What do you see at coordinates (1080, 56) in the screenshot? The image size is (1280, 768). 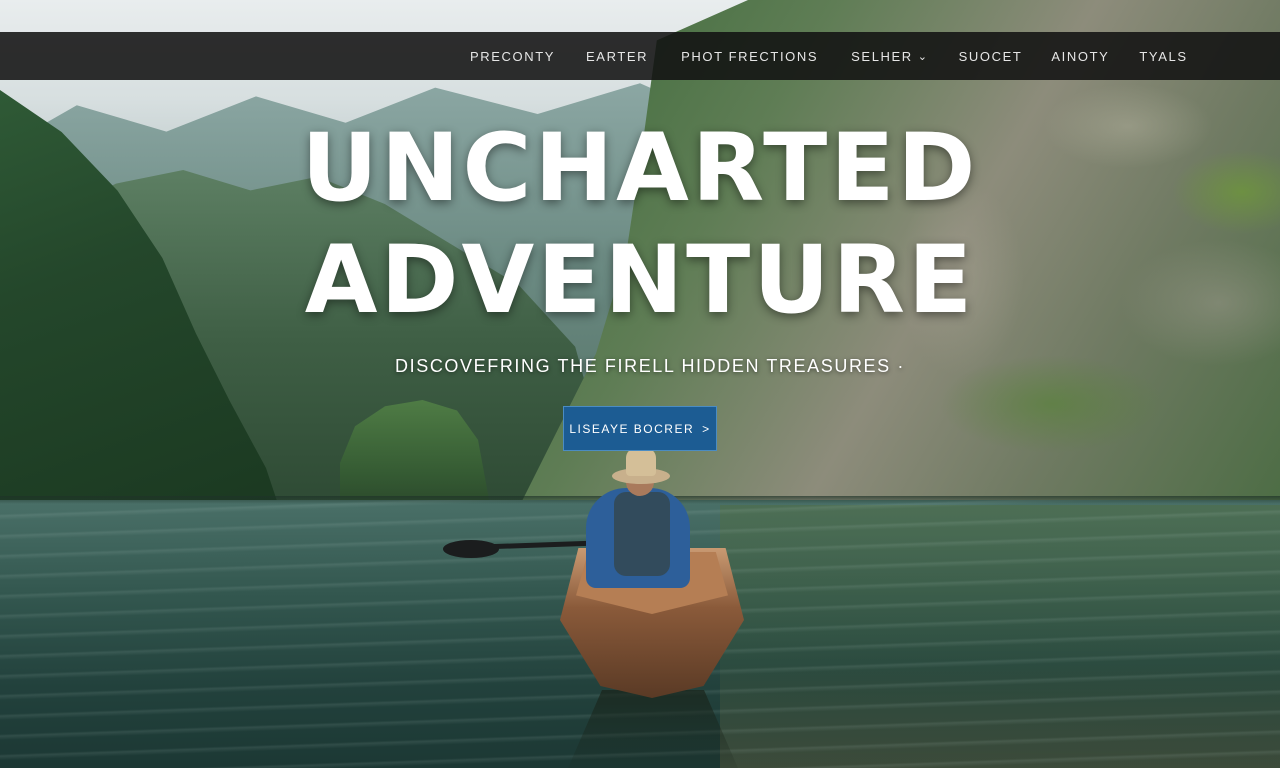 I see `nav-item-ainoty: AINOTY` at bounding box center [1080, 56].